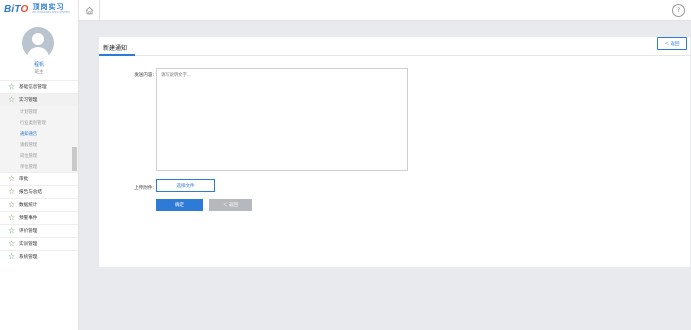 The width and height of the screenshot is (691, 330). I want to click on sidebar-item-system: ☆ 系统管理, so click(39, 256).